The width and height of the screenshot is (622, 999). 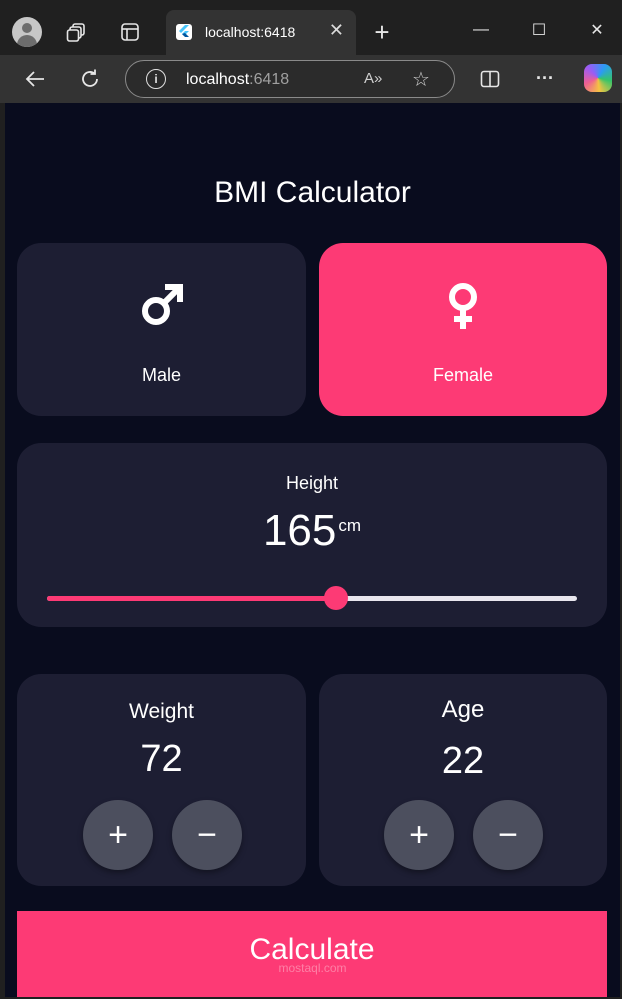 I want to click on age-value: 22, so click(x=463, y=761).